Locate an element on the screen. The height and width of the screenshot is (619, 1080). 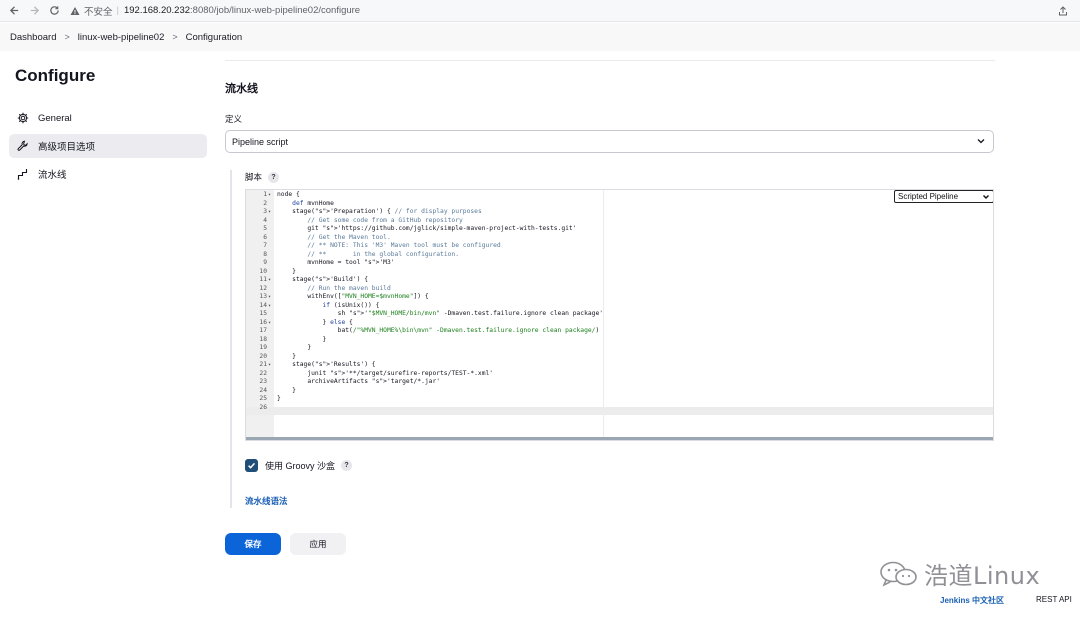
pipeline-icon is located at coordinates (23, 174).